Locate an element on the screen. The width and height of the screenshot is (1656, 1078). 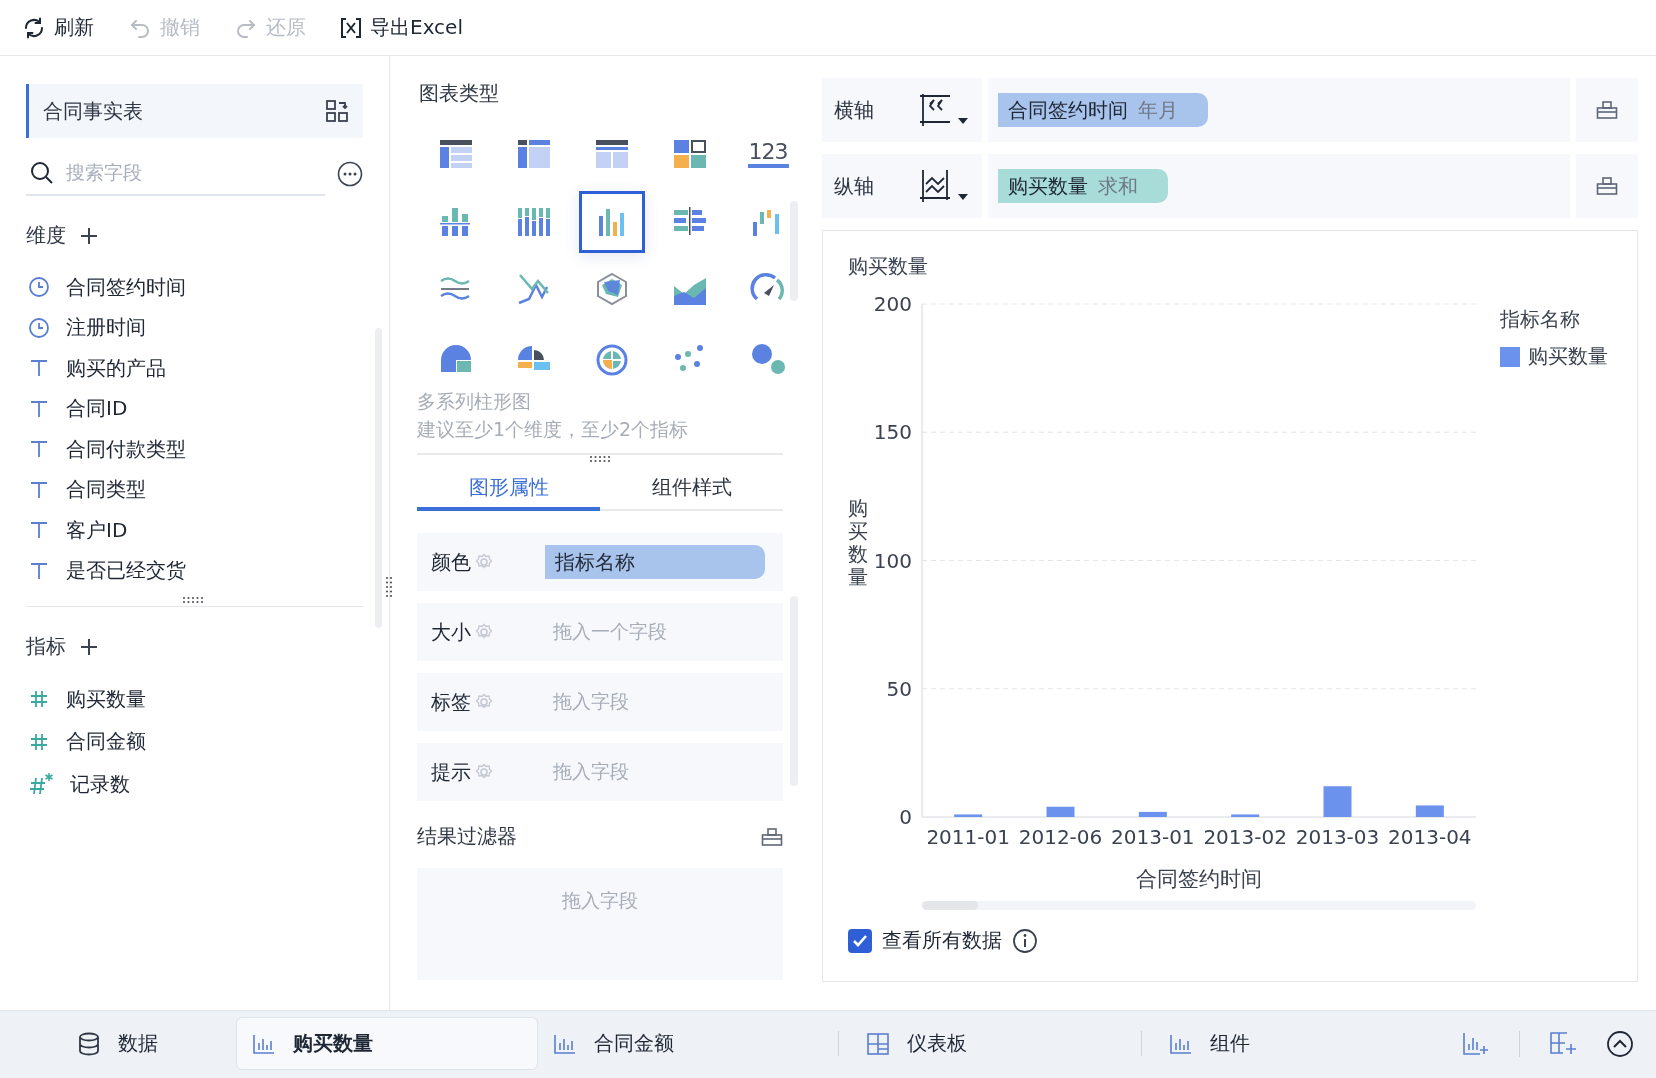
x-tick-label: 2013-02 is located at coordinates (1245, 837).